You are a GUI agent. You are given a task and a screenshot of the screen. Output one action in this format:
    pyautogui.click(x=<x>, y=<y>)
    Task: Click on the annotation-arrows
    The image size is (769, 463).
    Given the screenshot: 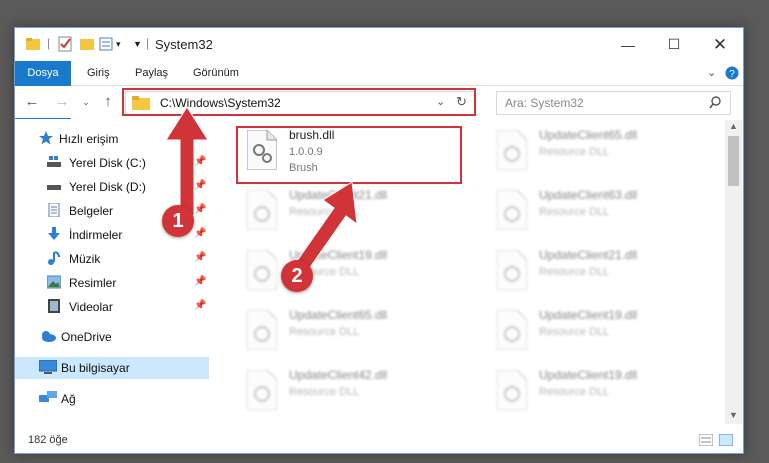 What is the action you would take?
    pyautogui.click(x=261, y=191)
    